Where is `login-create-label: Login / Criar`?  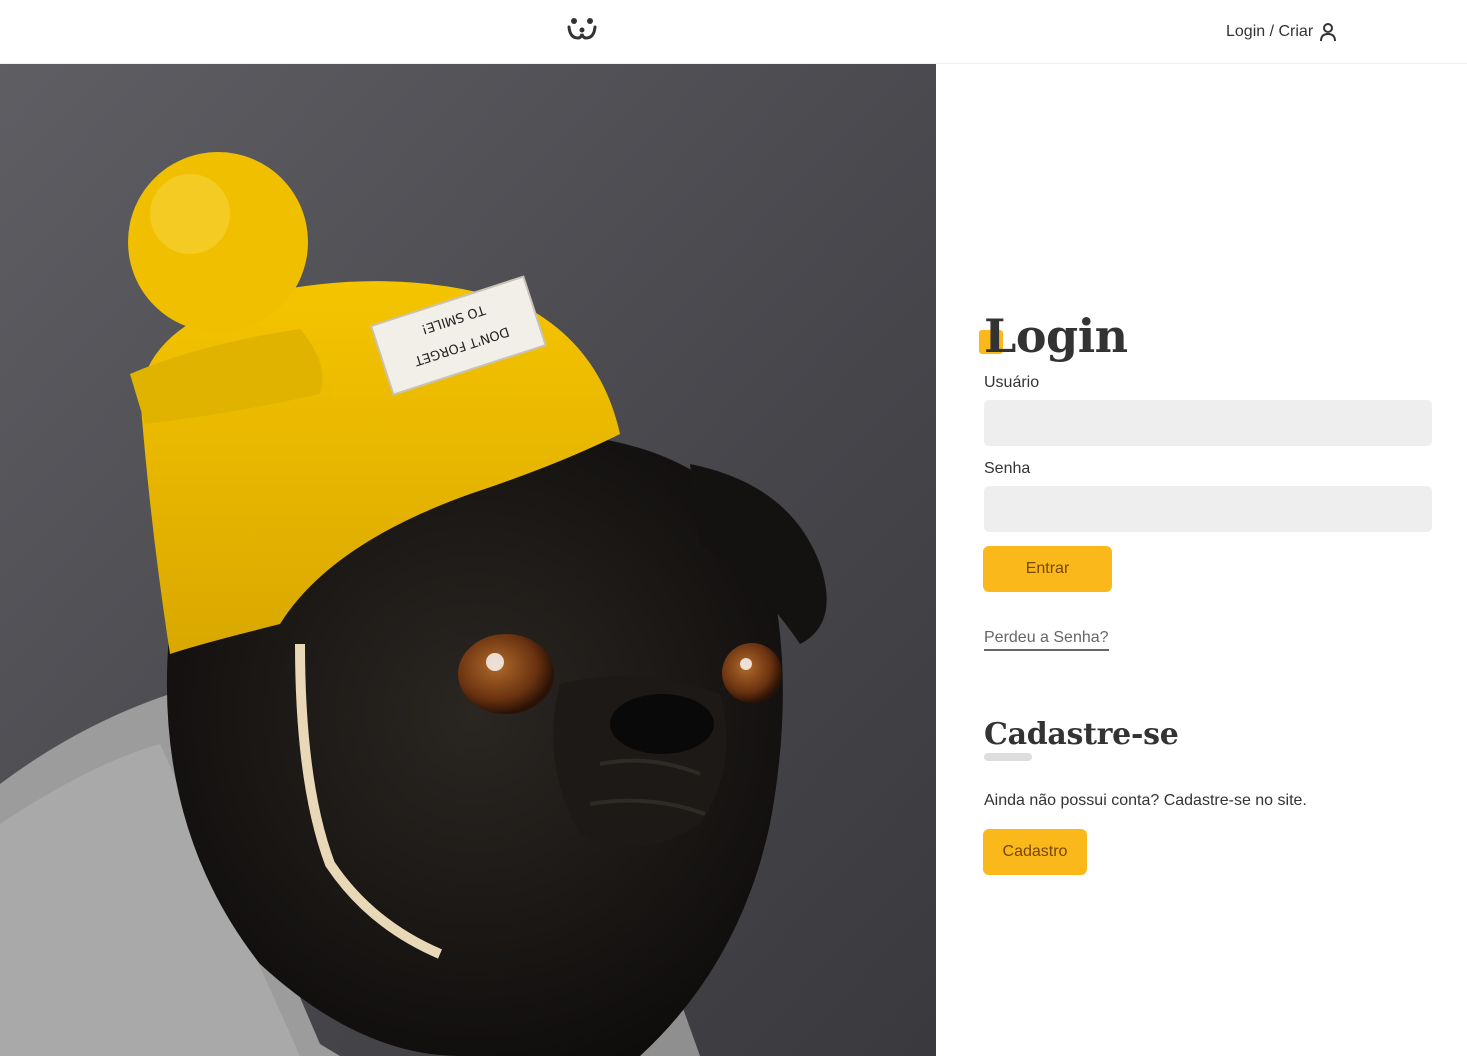
login-create-label: Login / Criar is located at coordinates (1270, 31).